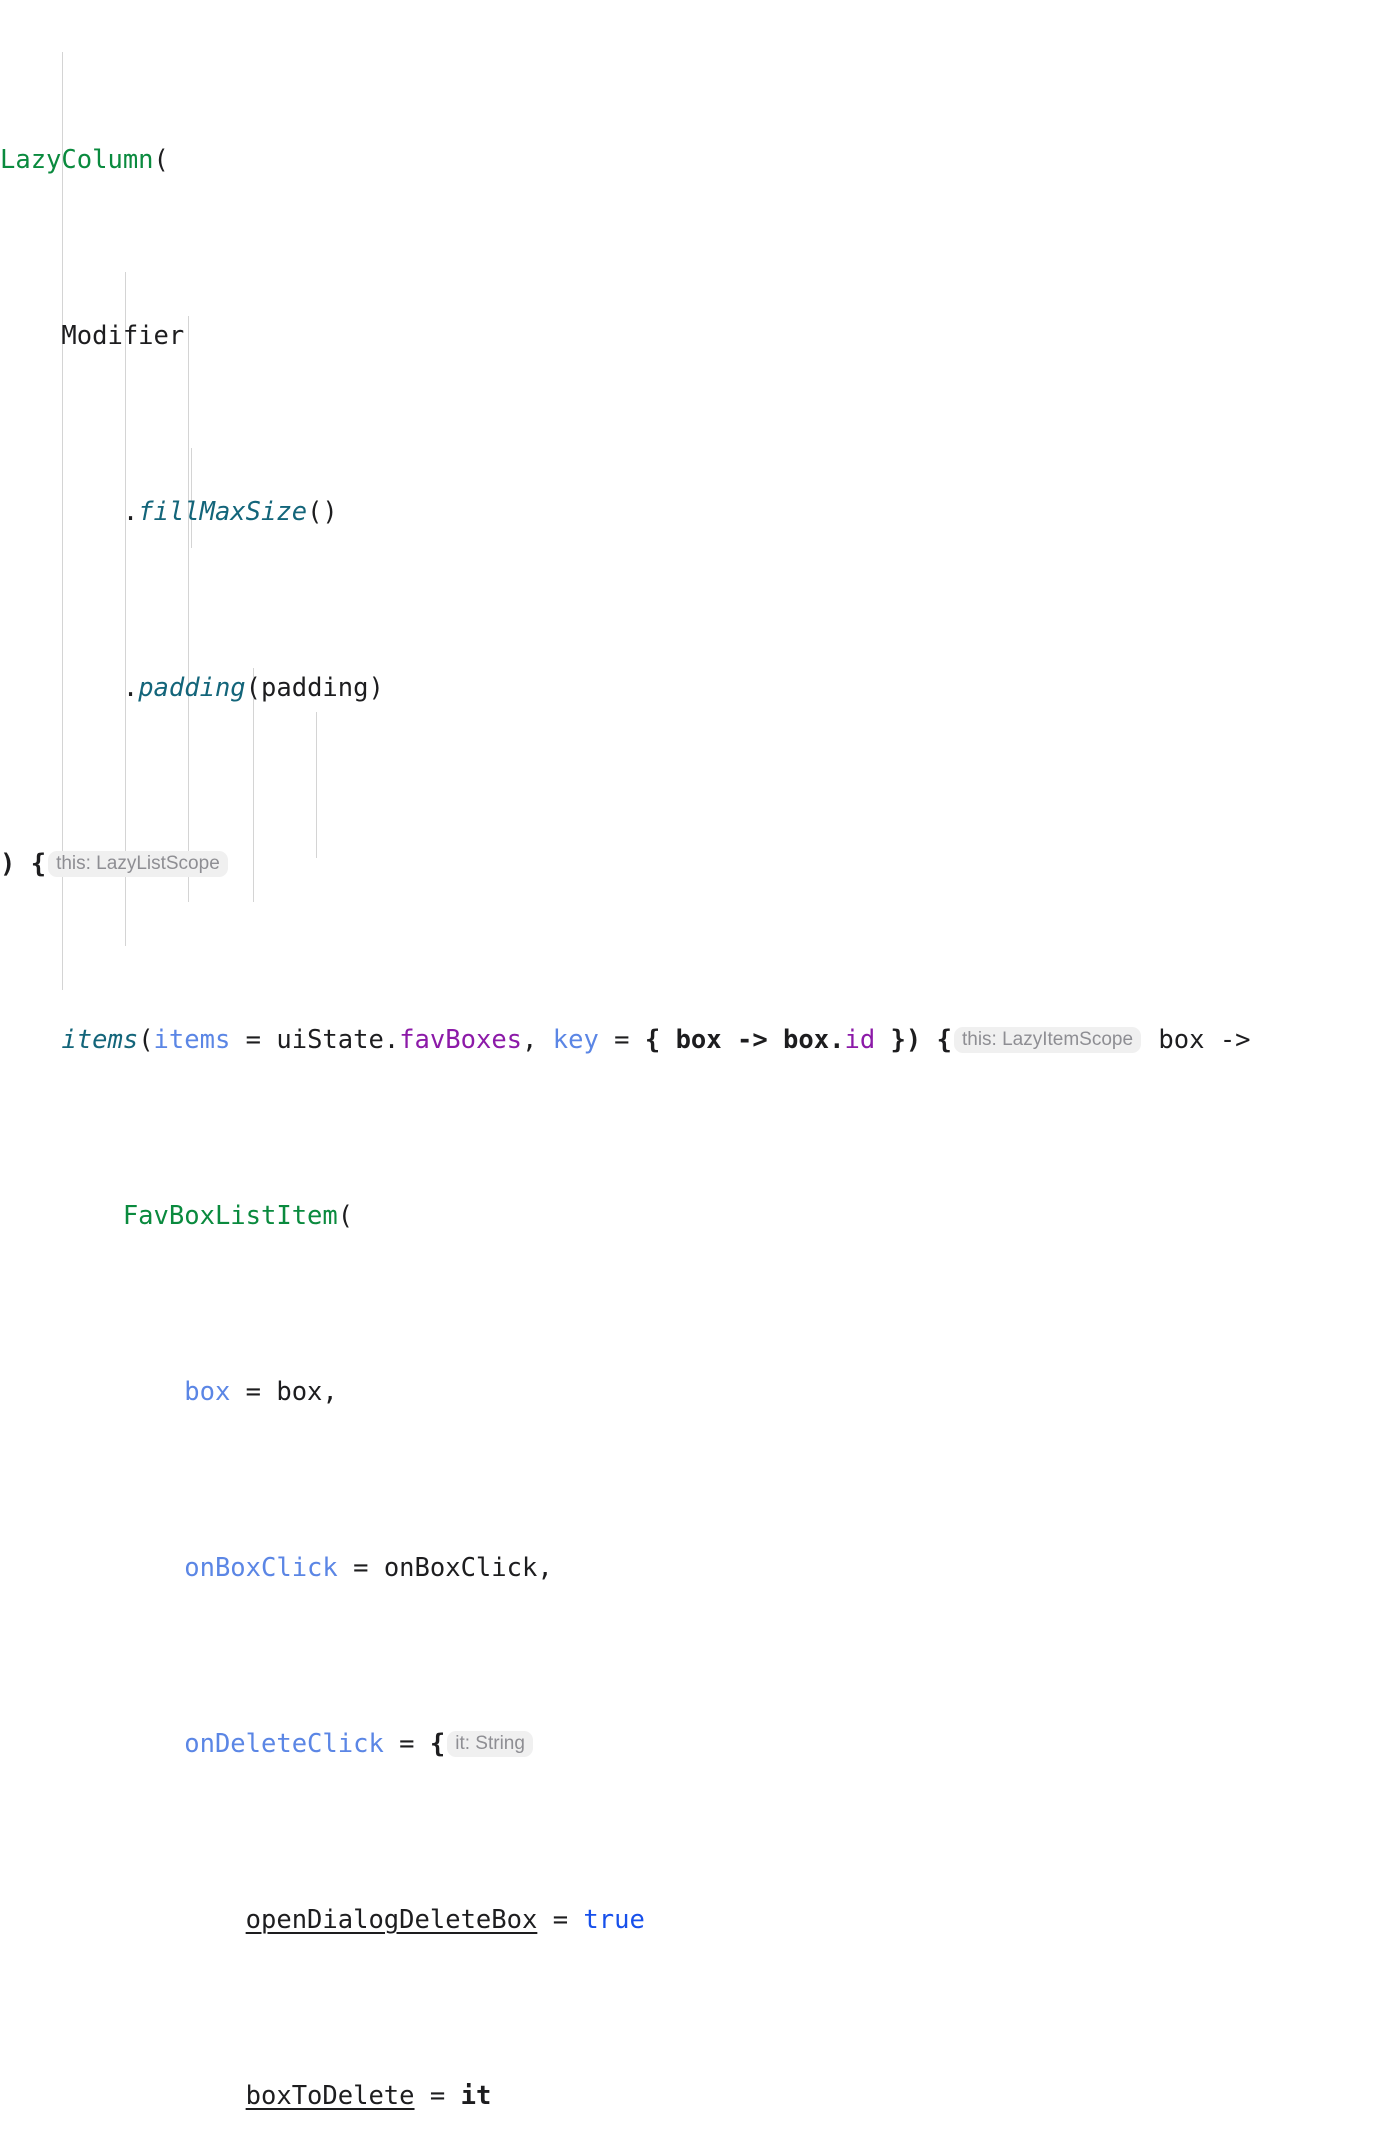 The width and height of the screenshot is (1374, 2136). I want to click on token-padding-arg: padding, so click(315, 688).